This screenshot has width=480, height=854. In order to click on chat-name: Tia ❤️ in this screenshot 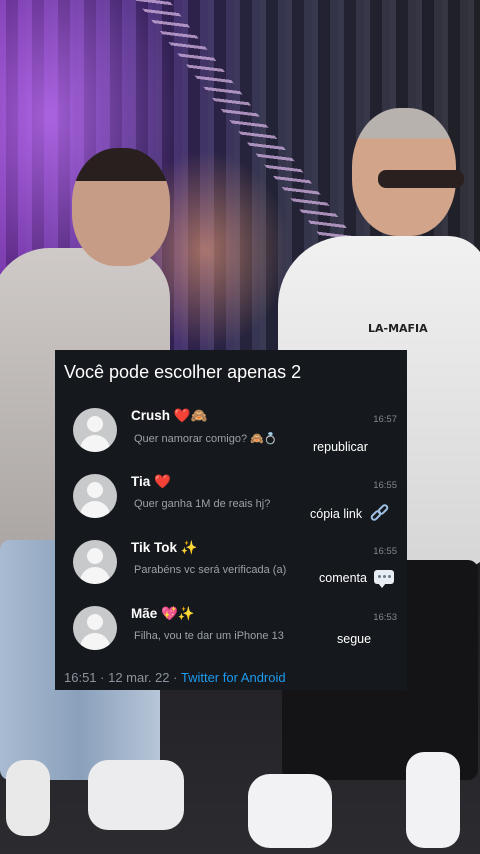, I will do `click(151, 481)`.